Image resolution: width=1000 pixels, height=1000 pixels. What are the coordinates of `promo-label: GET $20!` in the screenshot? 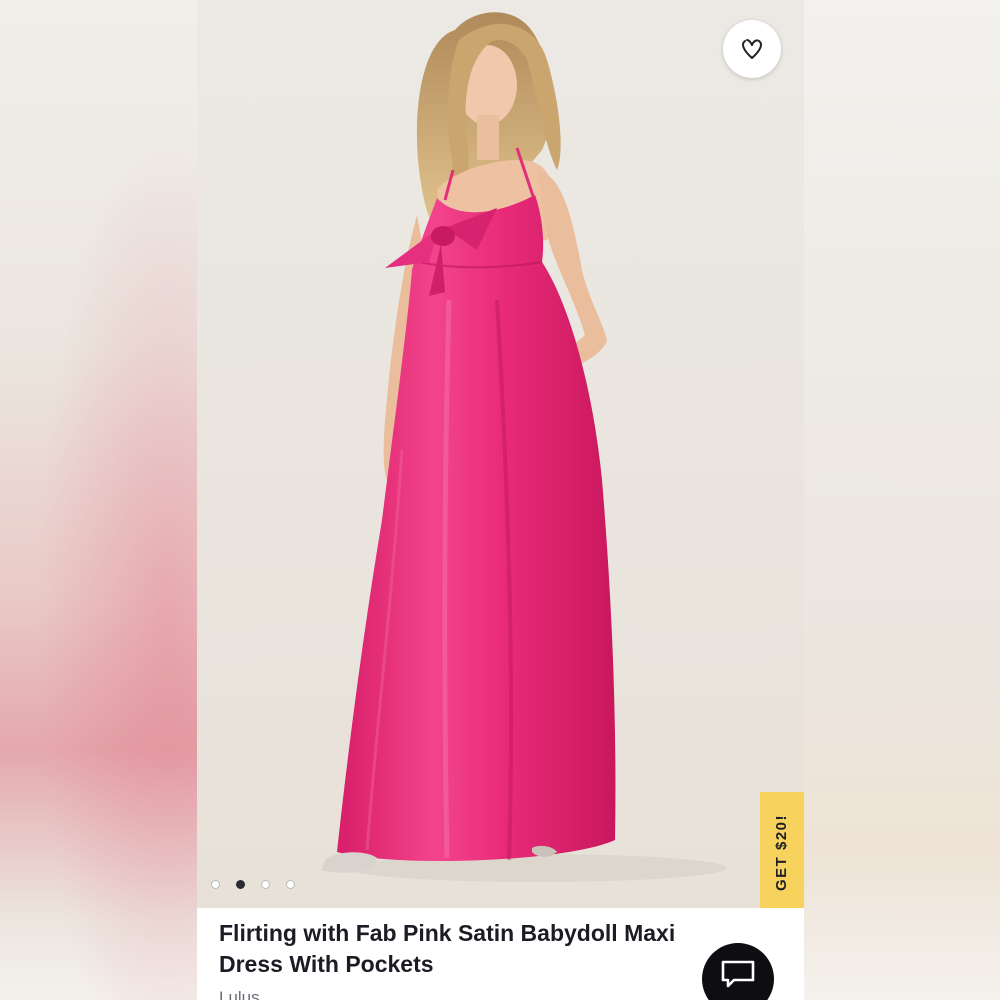 It's located at (782, 852).